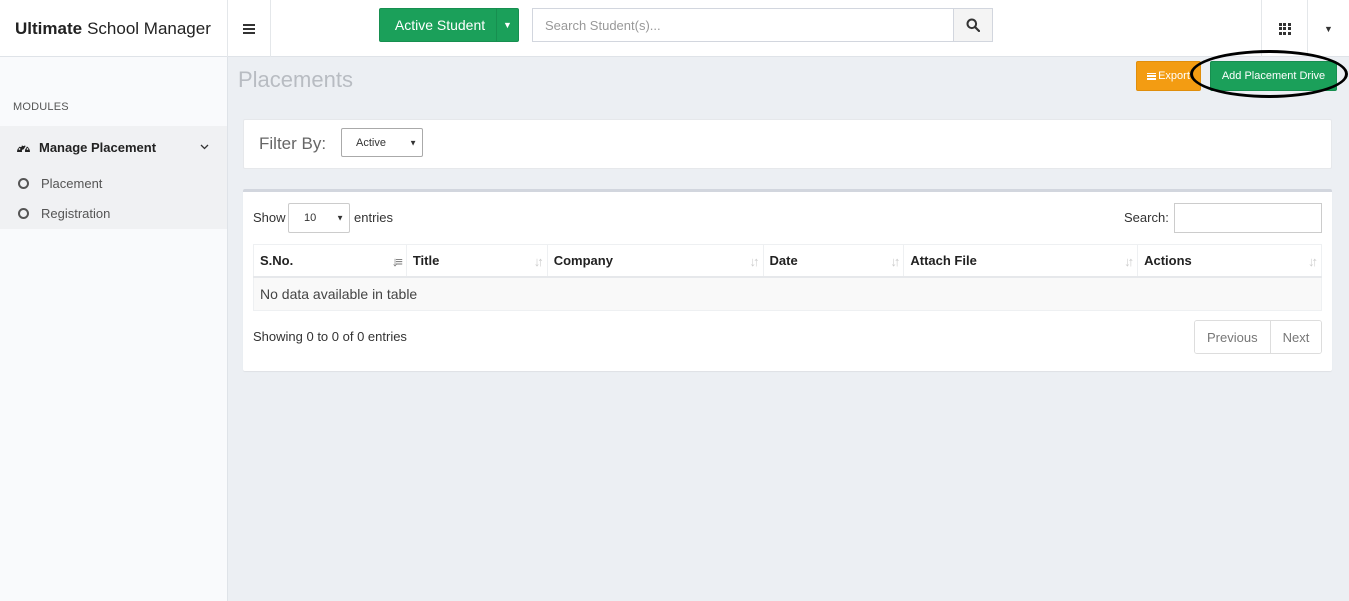 The width and height of the screenshot is (1349, 601). What do you see at coordinates (1152, 76) in the screenshot?
I see `list-icon` at bounding box center [1152, 76].